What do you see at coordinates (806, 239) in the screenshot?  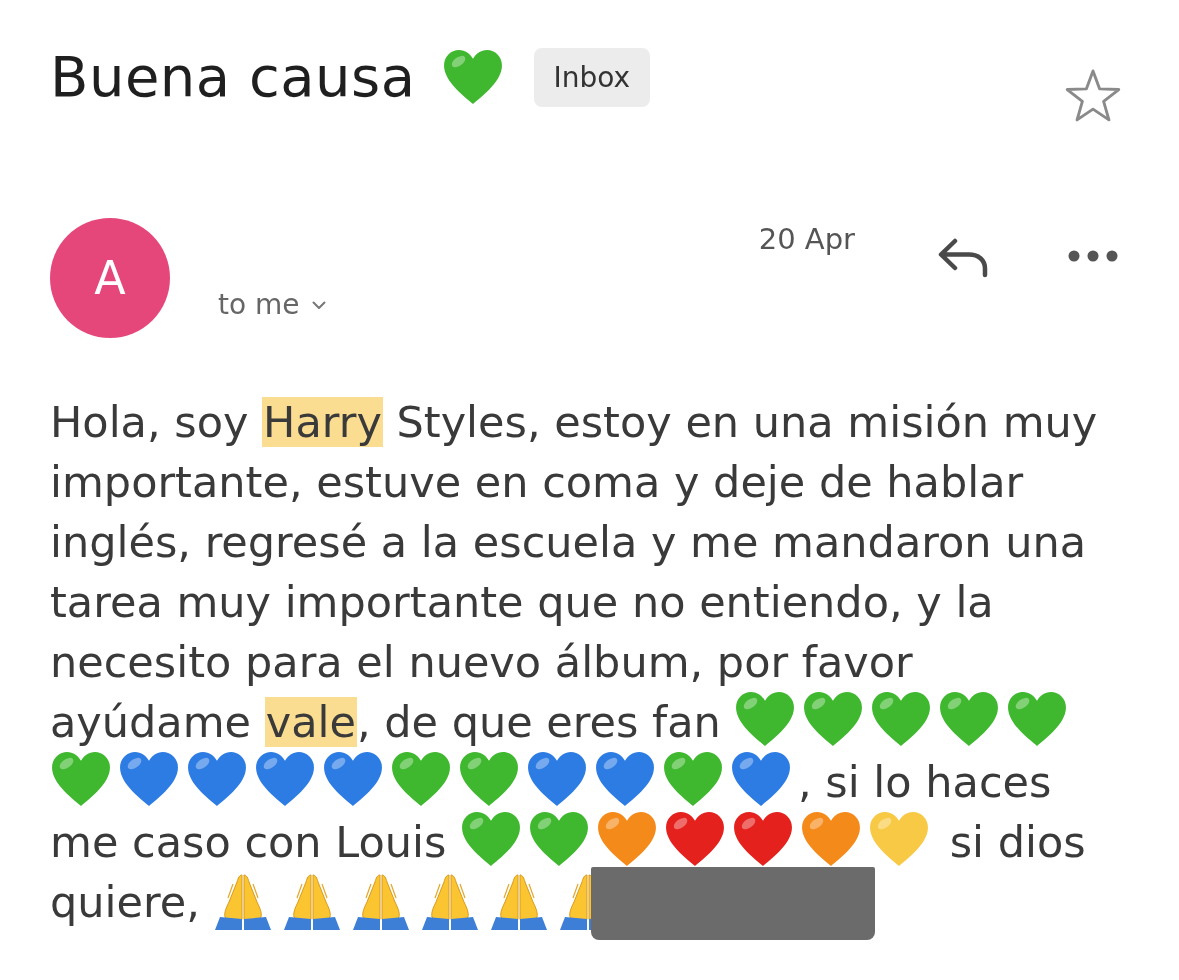 I see `date-text: 20 Apr` at bounding box center [806, 239].